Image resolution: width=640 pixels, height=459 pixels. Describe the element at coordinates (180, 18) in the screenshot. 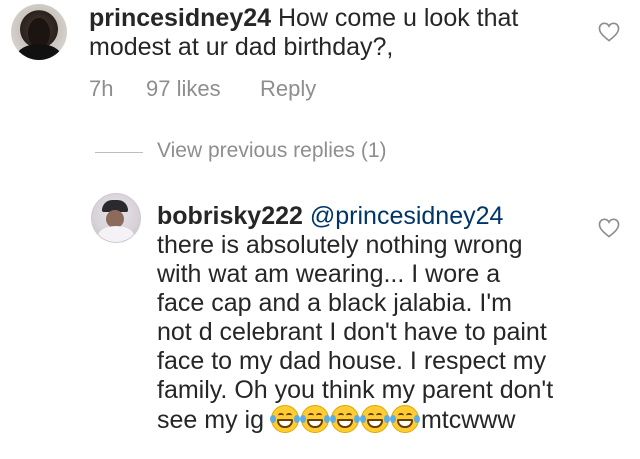

I see `comment-username: princesidney24` at that location.